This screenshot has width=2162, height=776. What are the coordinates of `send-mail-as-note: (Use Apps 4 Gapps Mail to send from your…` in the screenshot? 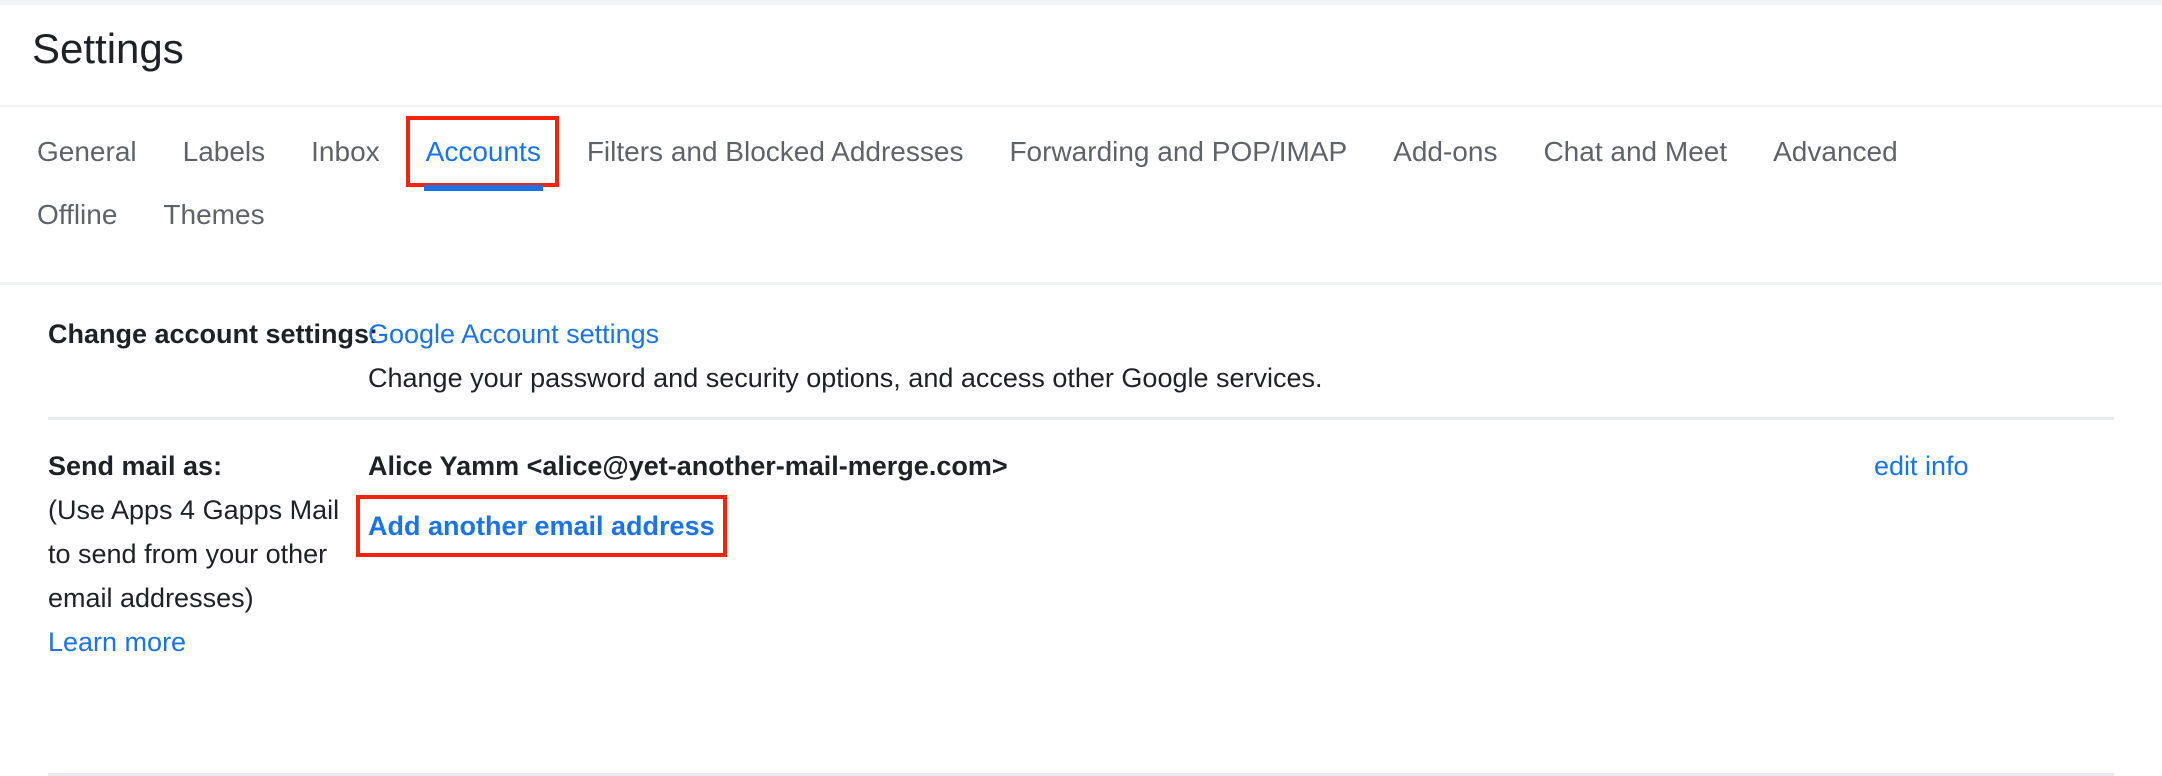 It's located at (194, 554).